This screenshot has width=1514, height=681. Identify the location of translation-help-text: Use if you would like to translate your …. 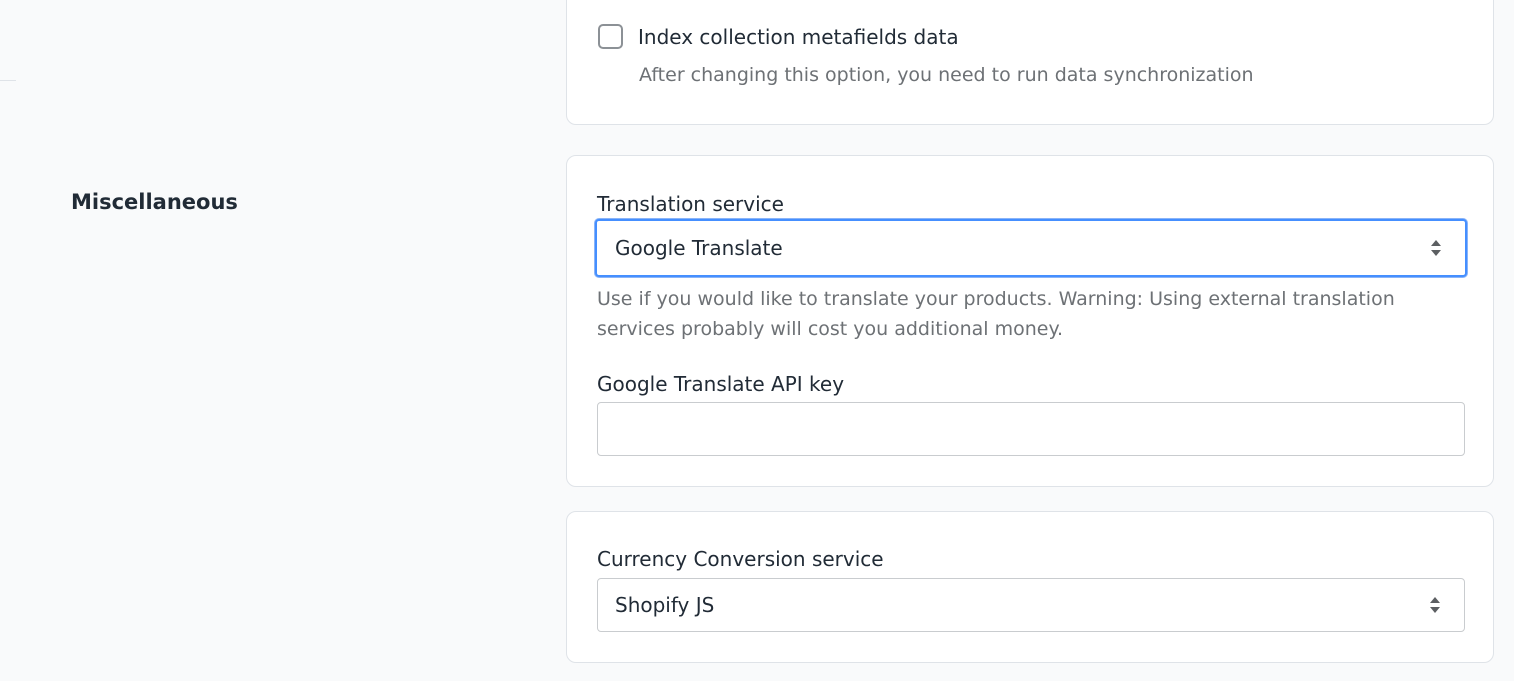
(996, 314).